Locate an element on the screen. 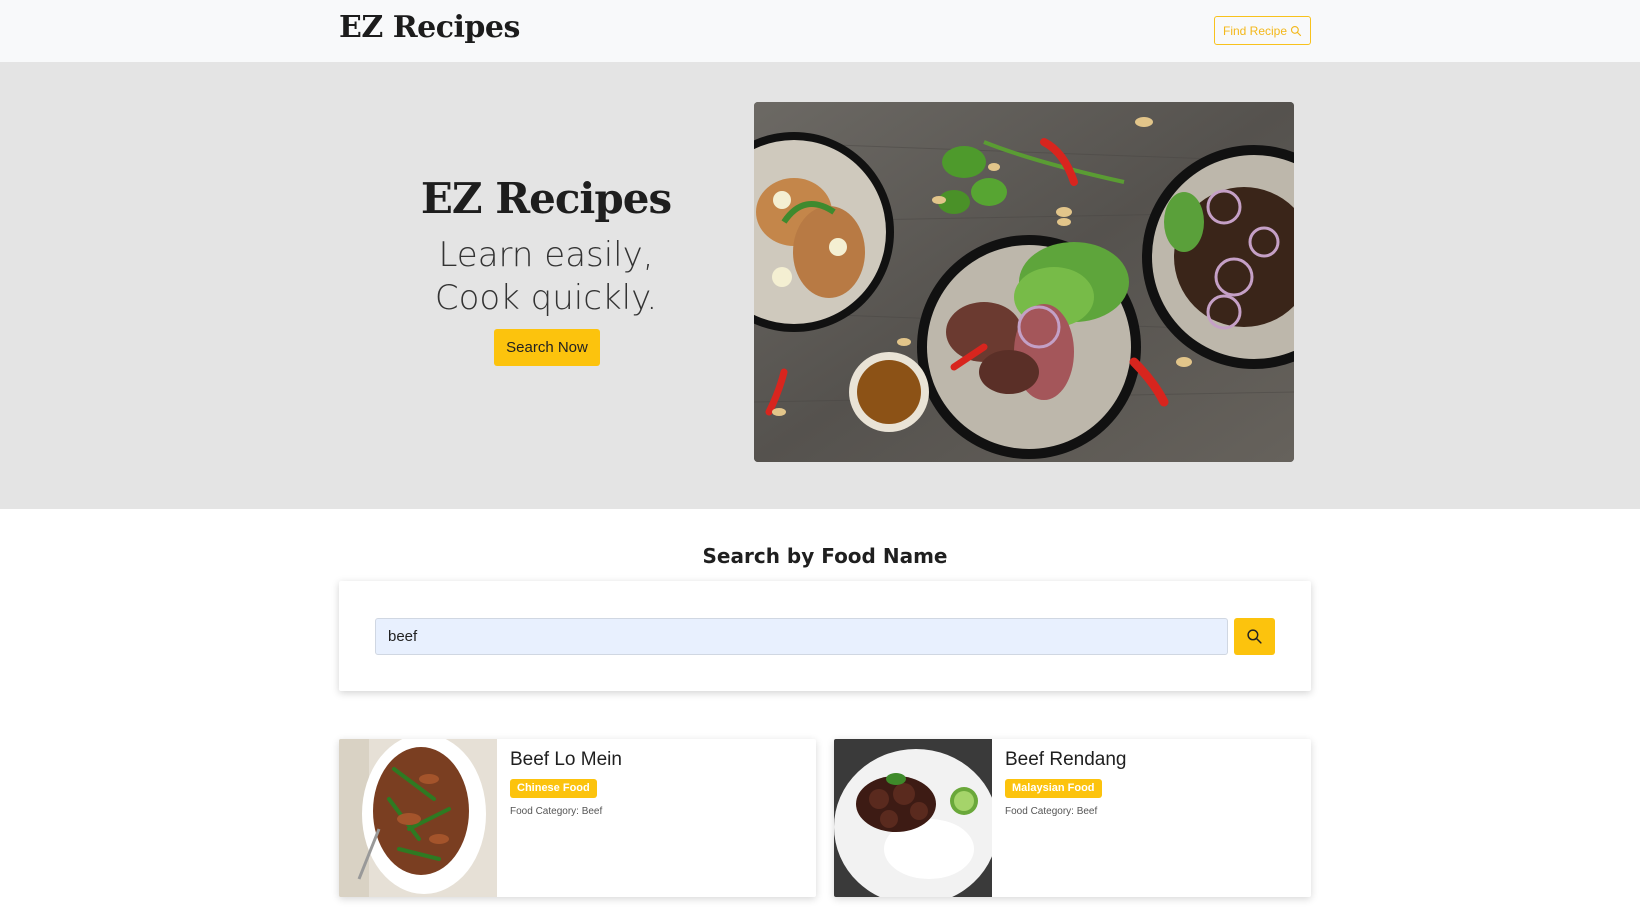  search-button is located at coordinates (1254, 636).